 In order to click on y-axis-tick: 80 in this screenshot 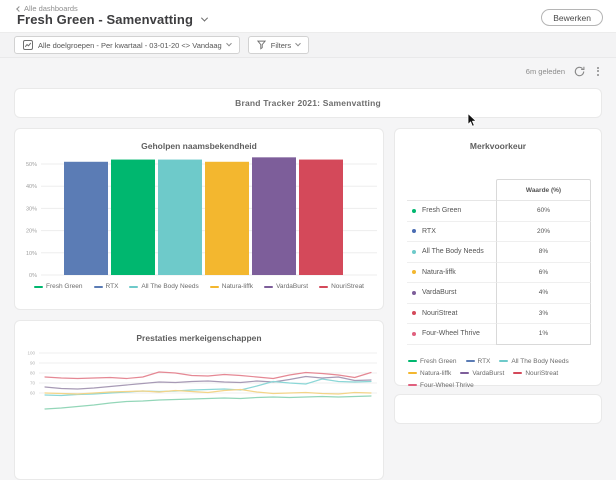, I will do `click(33, 373)`.